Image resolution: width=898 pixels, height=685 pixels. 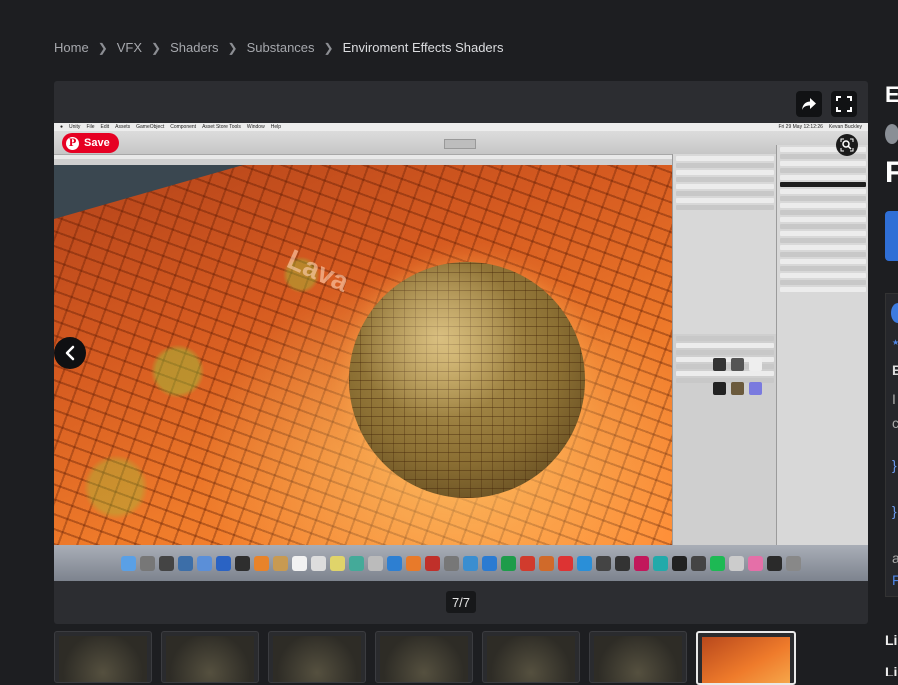 What do you see at coordinates (72, 143) in the screenshot?
I see `pinterest-icon: P` at bounding box center [72, 143].